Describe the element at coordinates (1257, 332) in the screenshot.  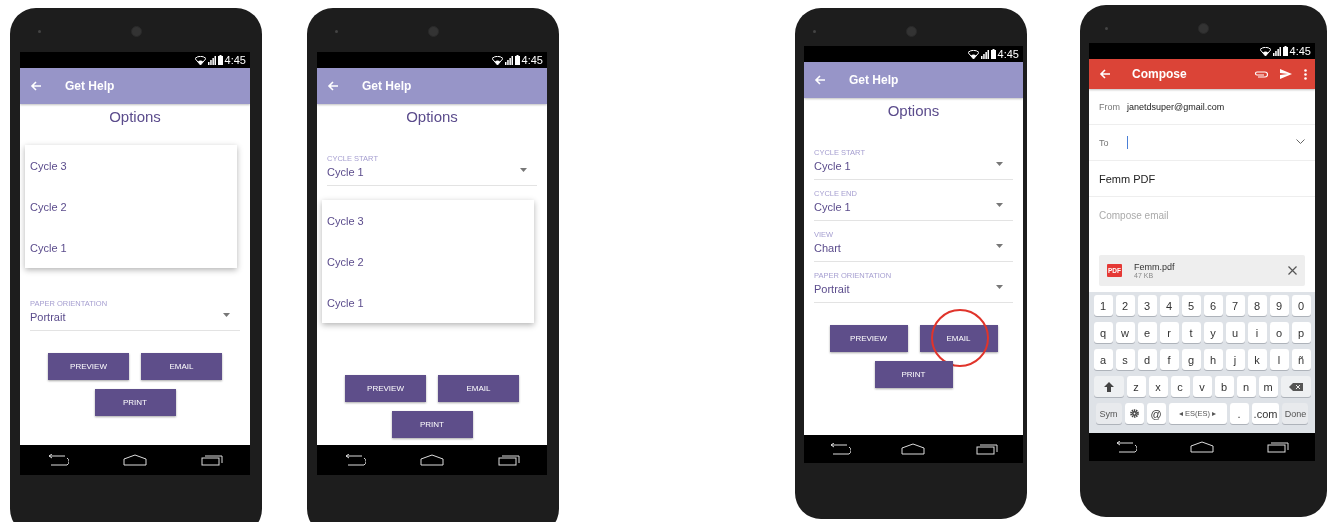
I see `keyboard-key: i` at that location.